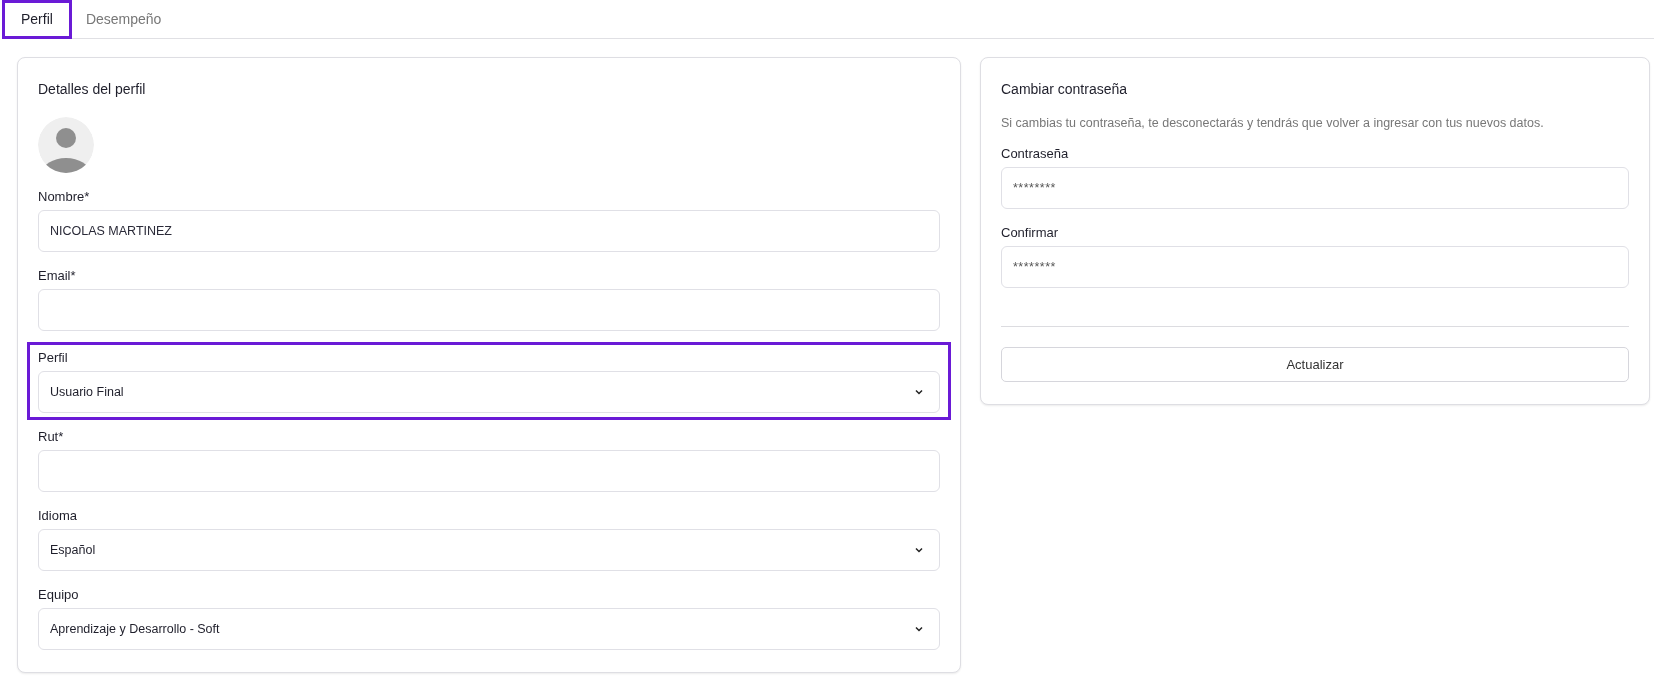 The width and height of the screenshot is (1654, 678). I want to click on field-label: Idioma, so click(58, 515).